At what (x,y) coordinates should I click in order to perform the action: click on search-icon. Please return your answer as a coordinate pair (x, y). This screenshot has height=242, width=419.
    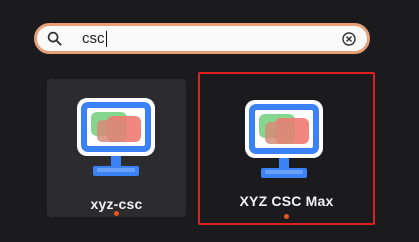
    Looking at the image, I should click on (54, 38).